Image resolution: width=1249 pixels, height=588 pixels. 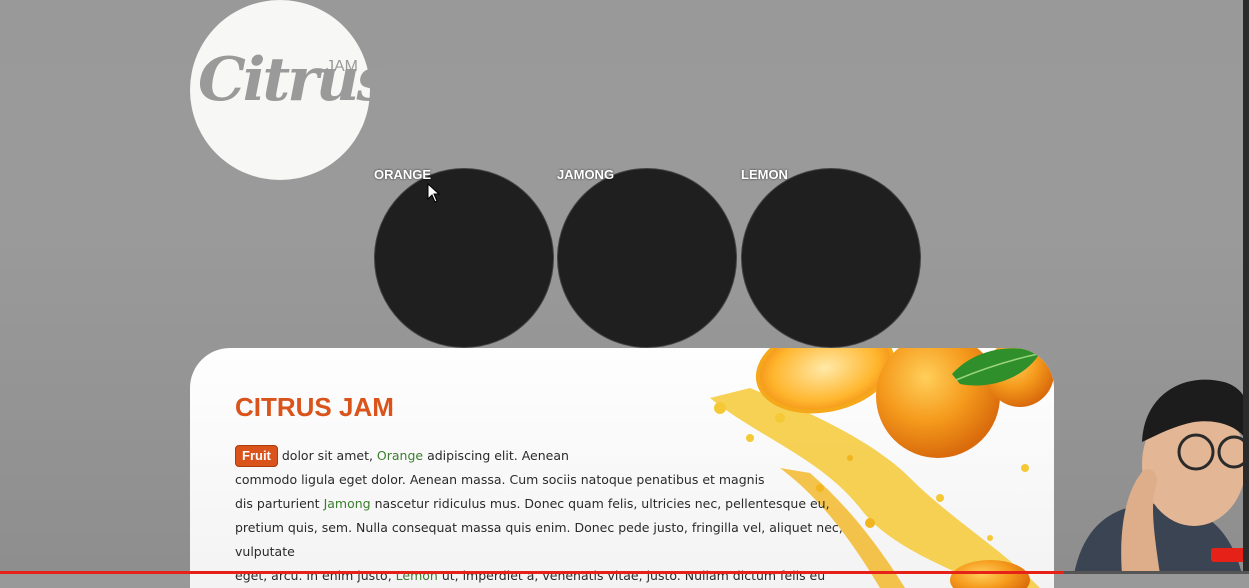 I want to click on logo-wordmark: Citrus, so click(x=294, y=80).